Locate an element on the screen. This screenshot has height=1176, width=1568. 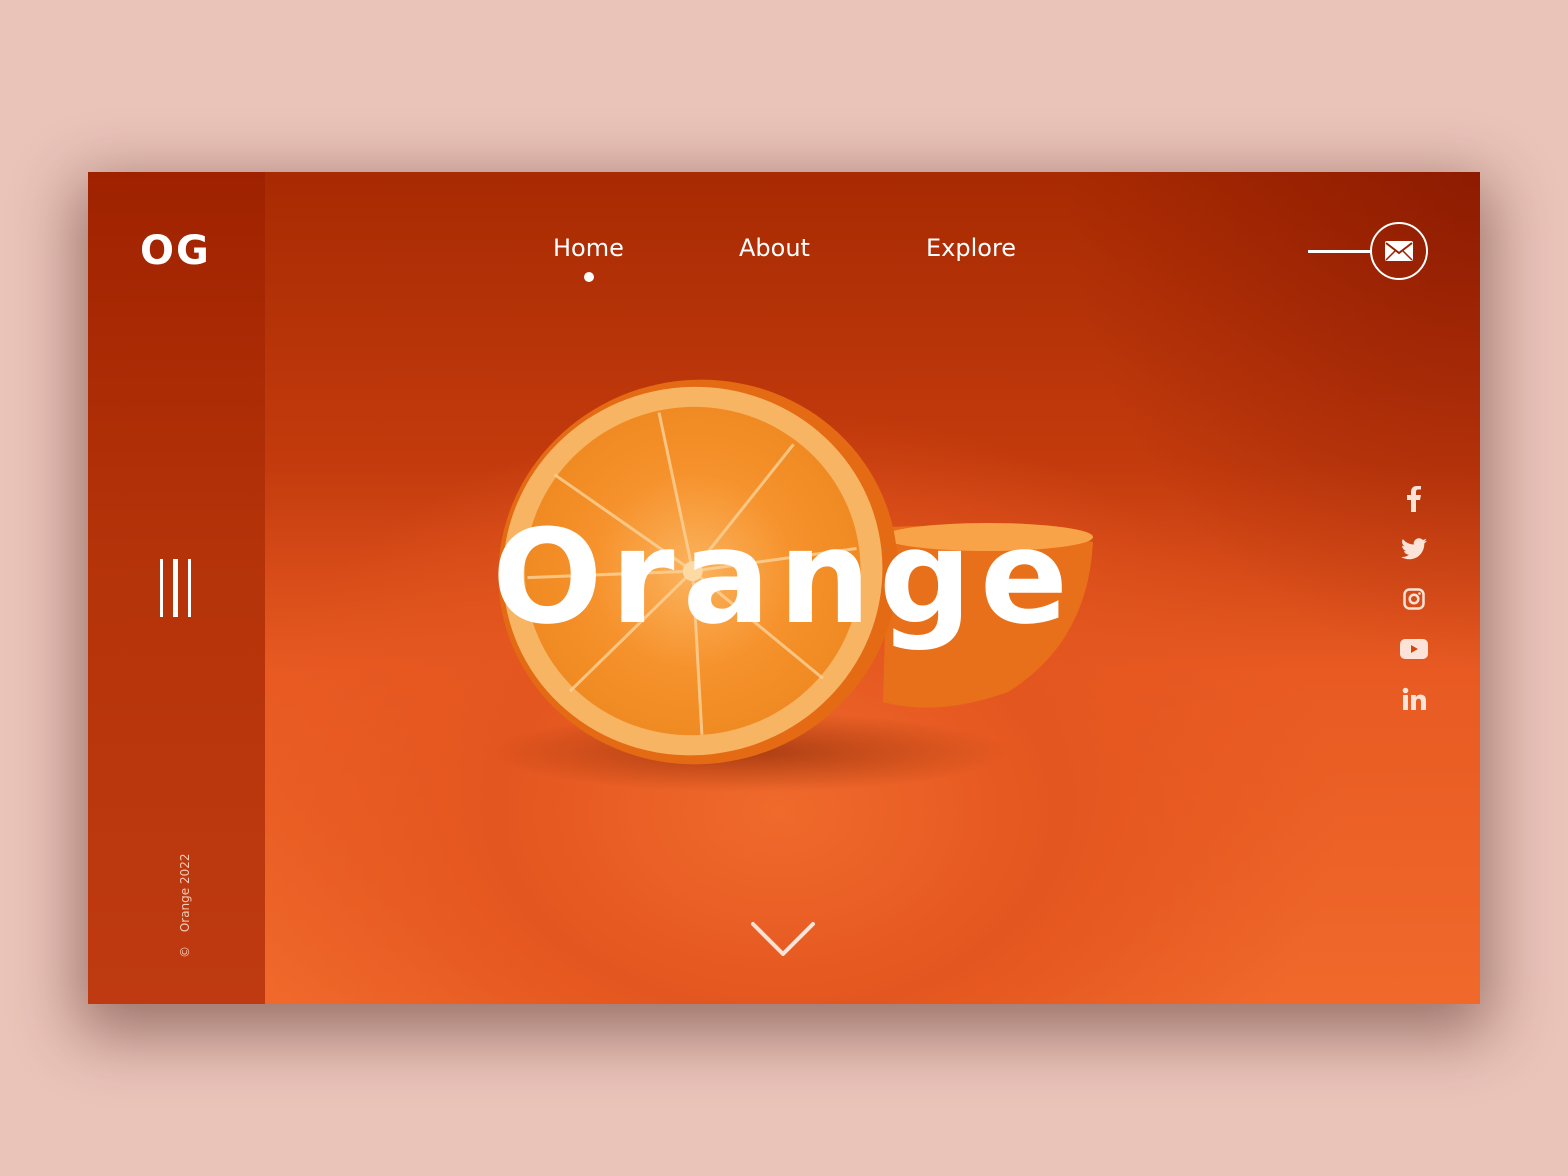
mail-icon is located at coordinates (1399, 251).